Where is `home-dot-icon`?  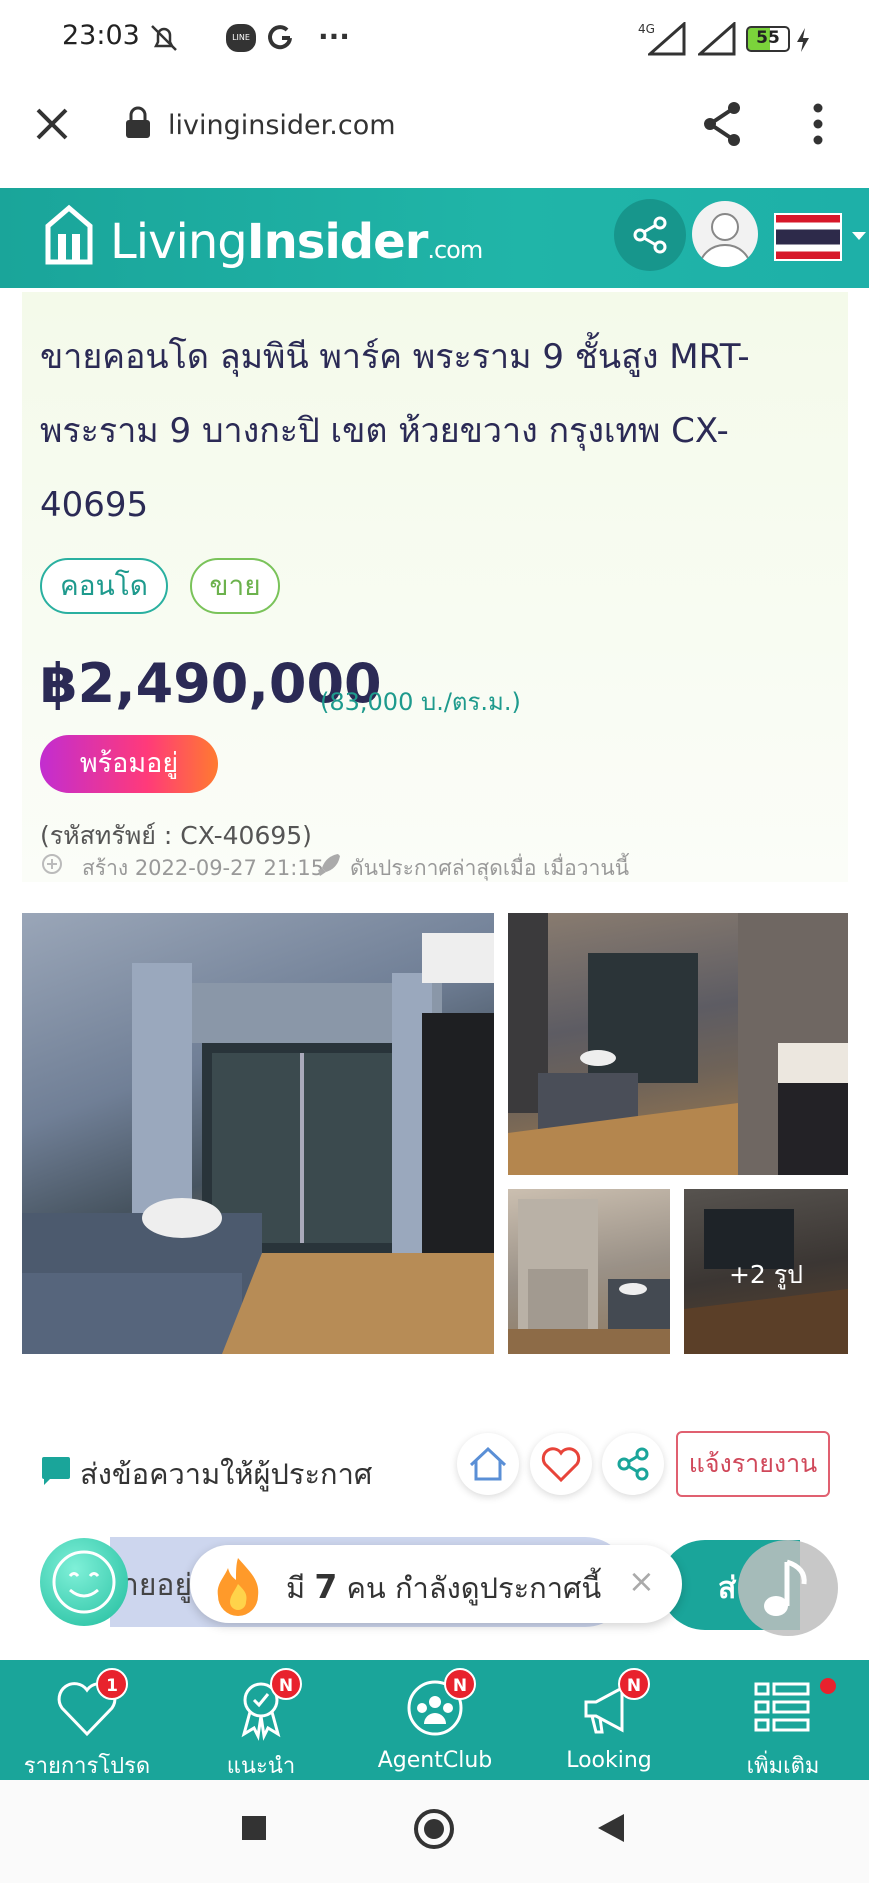 home-dot-icon is located at coordinates (434, 1829).